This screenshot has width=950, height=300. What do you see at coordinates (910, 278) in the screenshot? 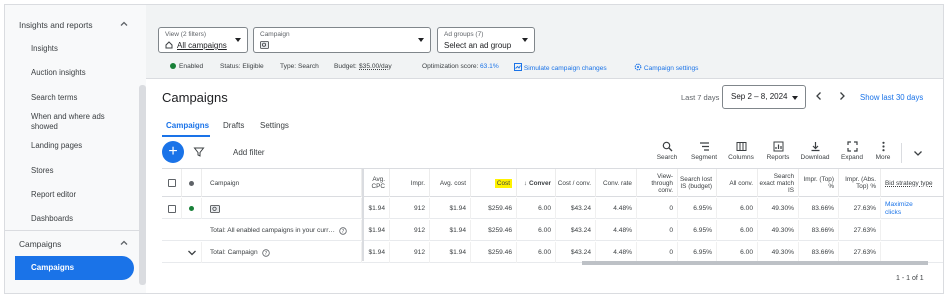
I see `pagination-label: 1 - 1 of 1` at bounding box center [910, 278].